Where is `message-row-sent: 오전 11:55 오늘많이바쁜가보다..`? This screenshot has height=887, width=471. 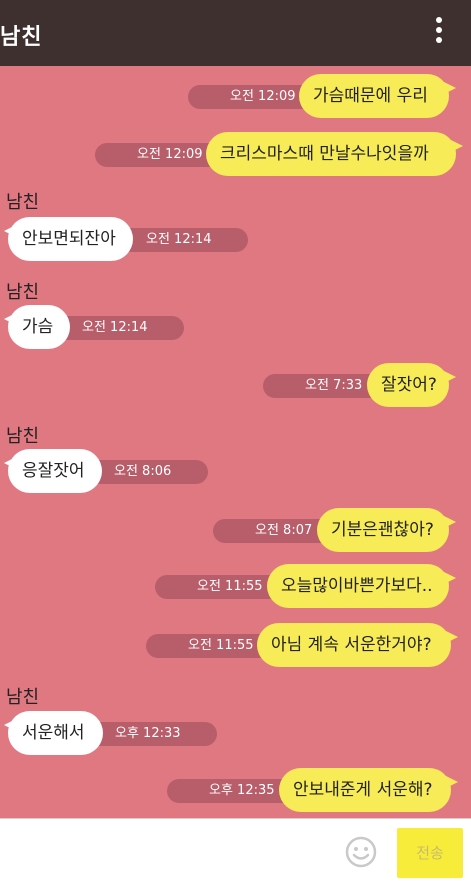 message-row-sent: 오전 11:55 오늘많이바쁜가보다.. is located at coordinates (235, 586).